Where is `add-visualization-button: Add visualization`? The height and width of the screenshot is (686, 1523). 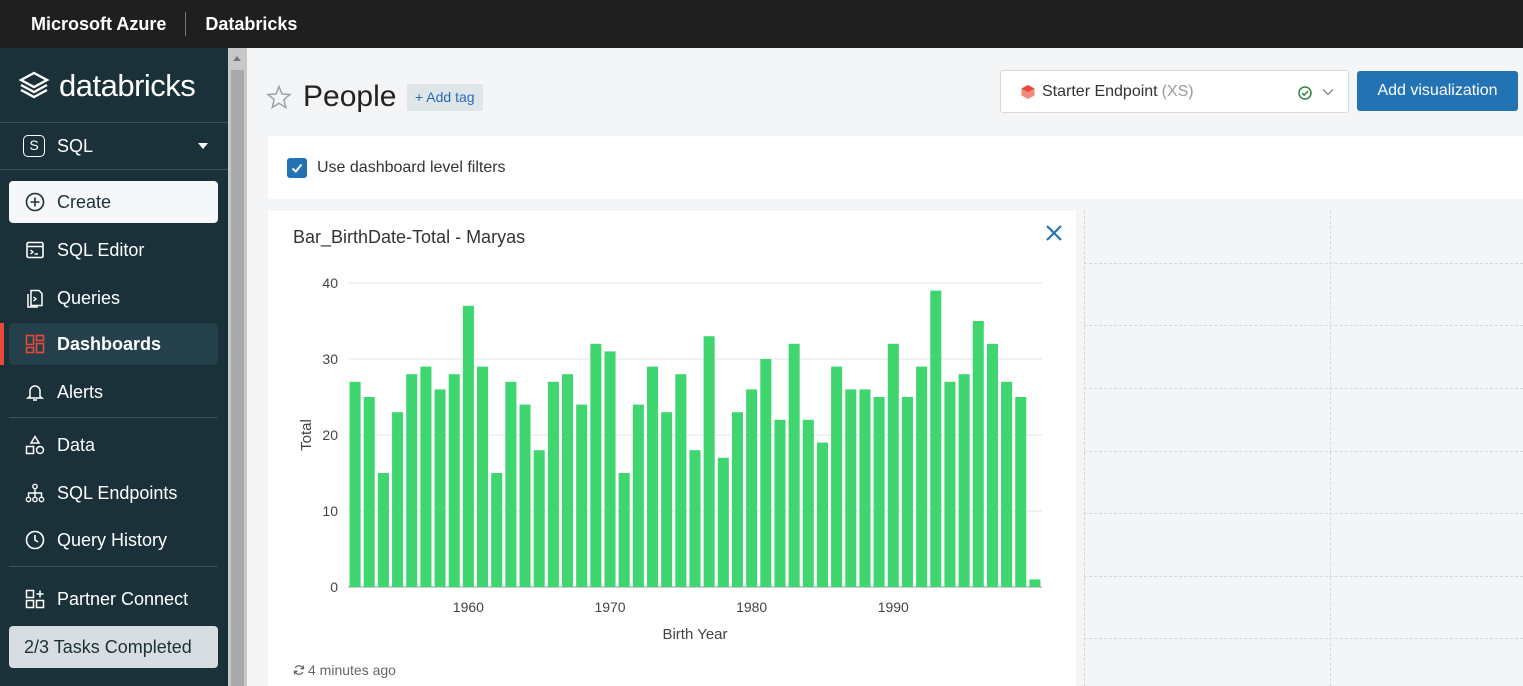
add-visualization-button: Add visualization is located at coordinates (1437, 91).